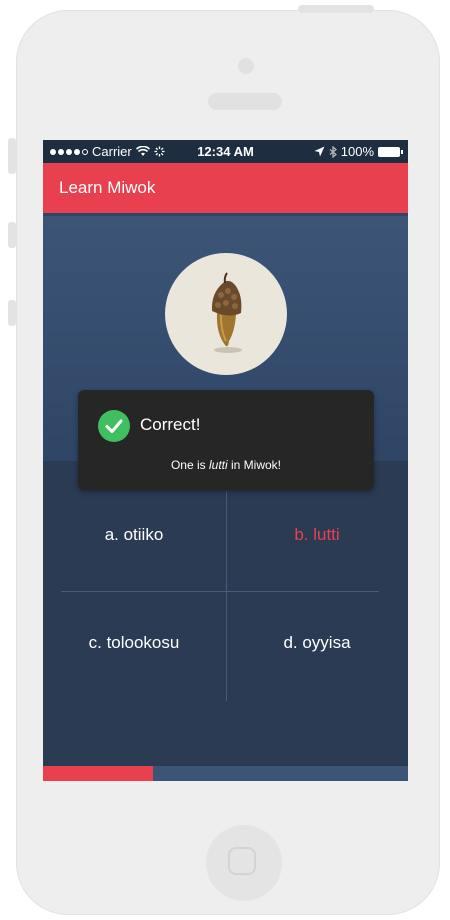  What do you see at coordinates (317, 535) in the screenshot?
I see `answer-option-b: b. lutti` at bounding box center [317, 535].